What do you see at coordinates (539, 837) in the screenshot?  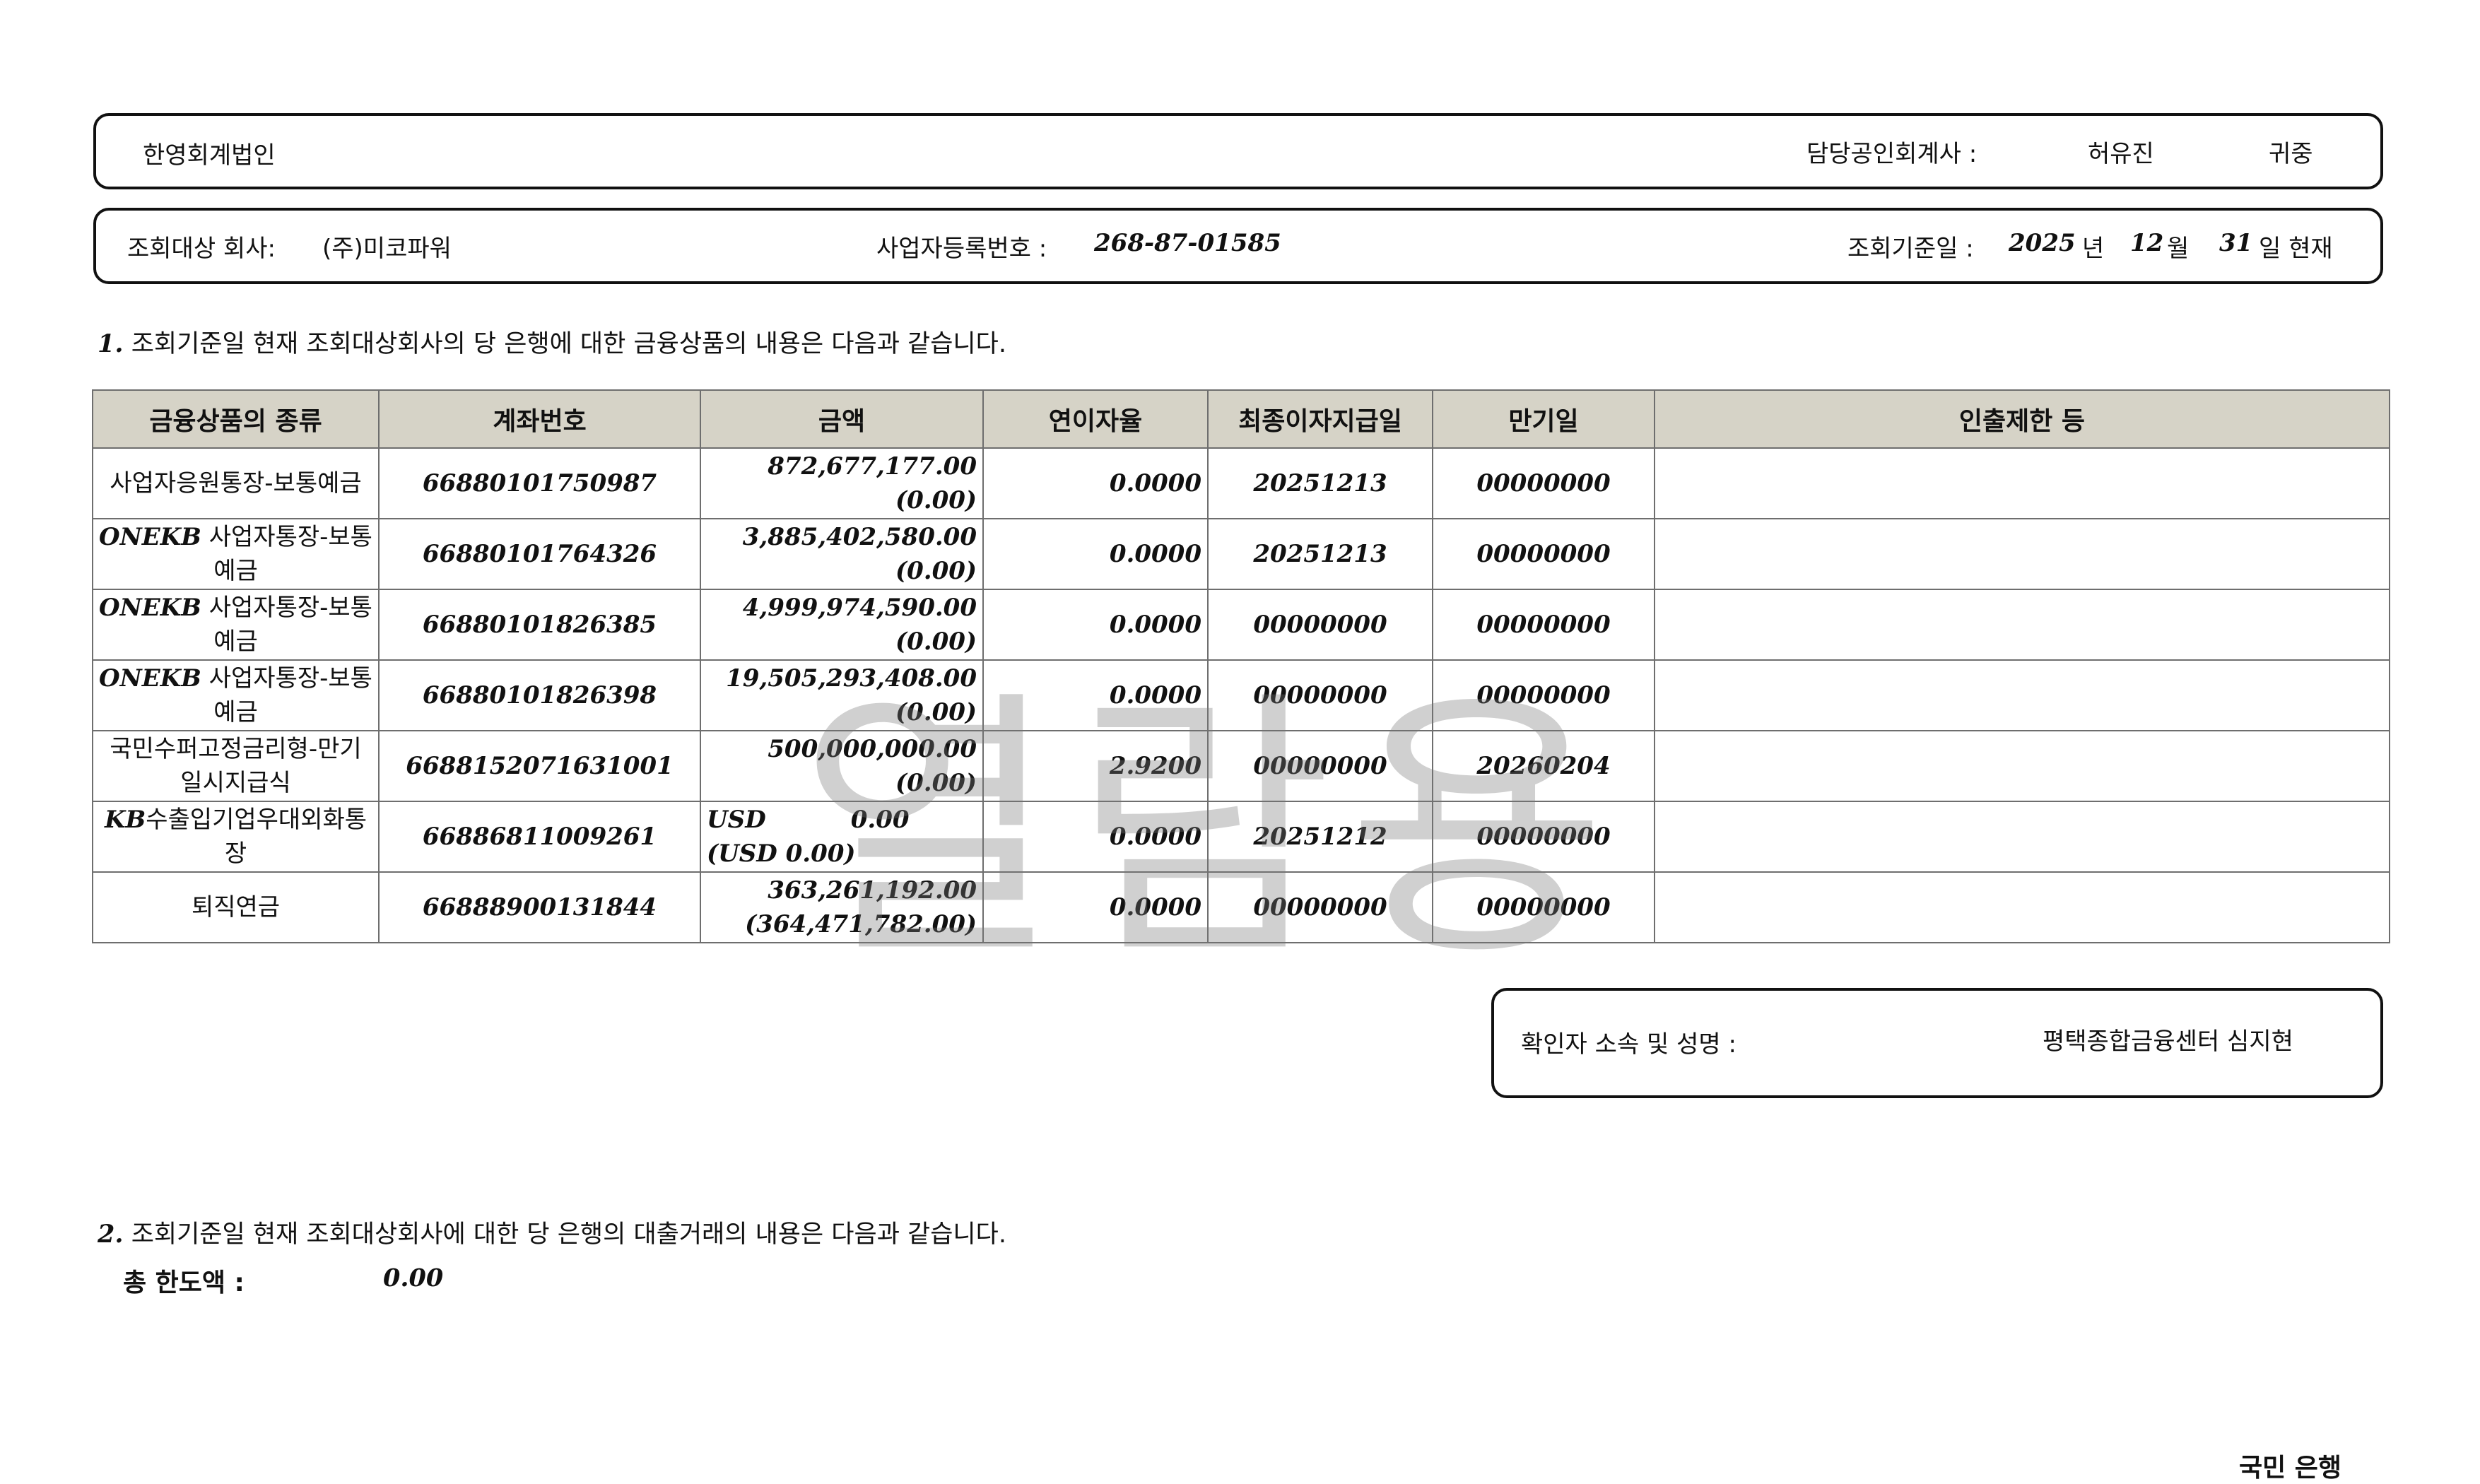 I see `cell-account: 66886811009261` at bounding box center [539, 837].